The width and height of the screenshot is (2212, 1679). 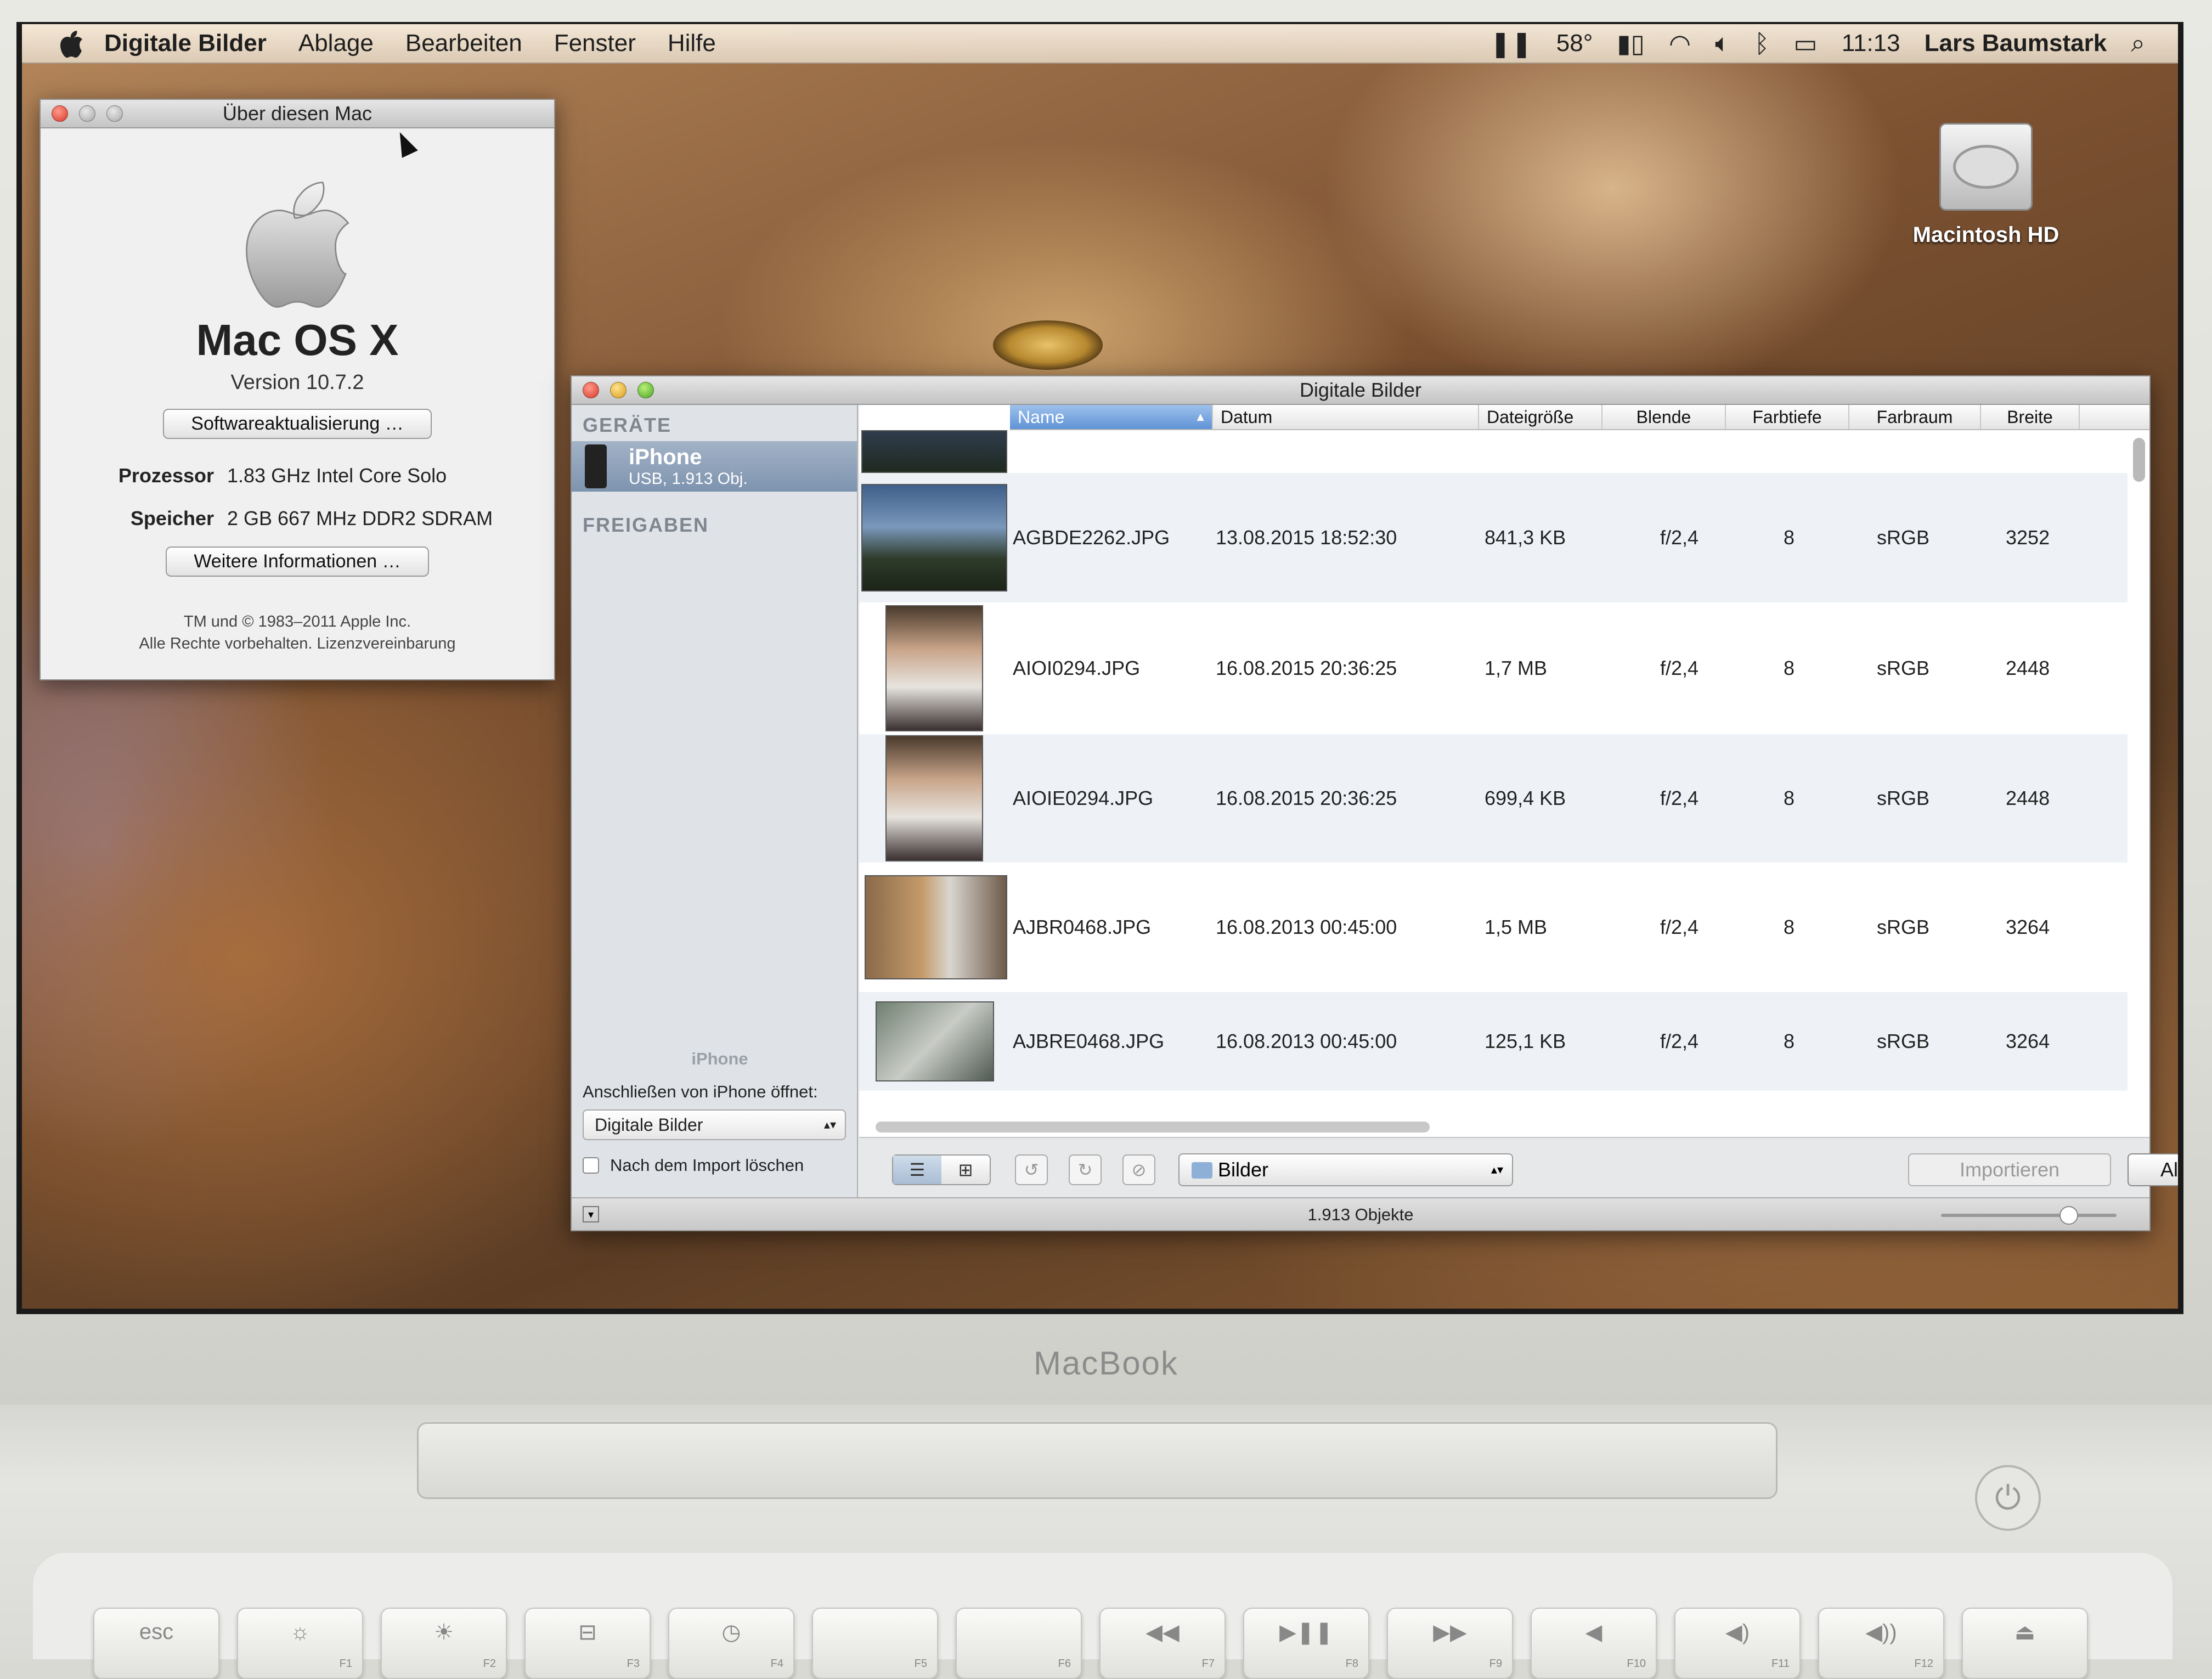 I want to click on iphone-icon, so click(x=596, y=466).